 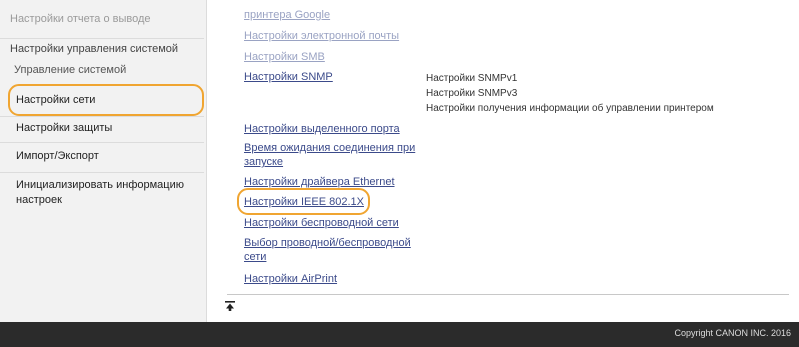 What do you see at coordinates (472, 78) in the screenshot?
I see `snmp-note-v1: Настройки SNMPv1` at bounding box center [472, 78].